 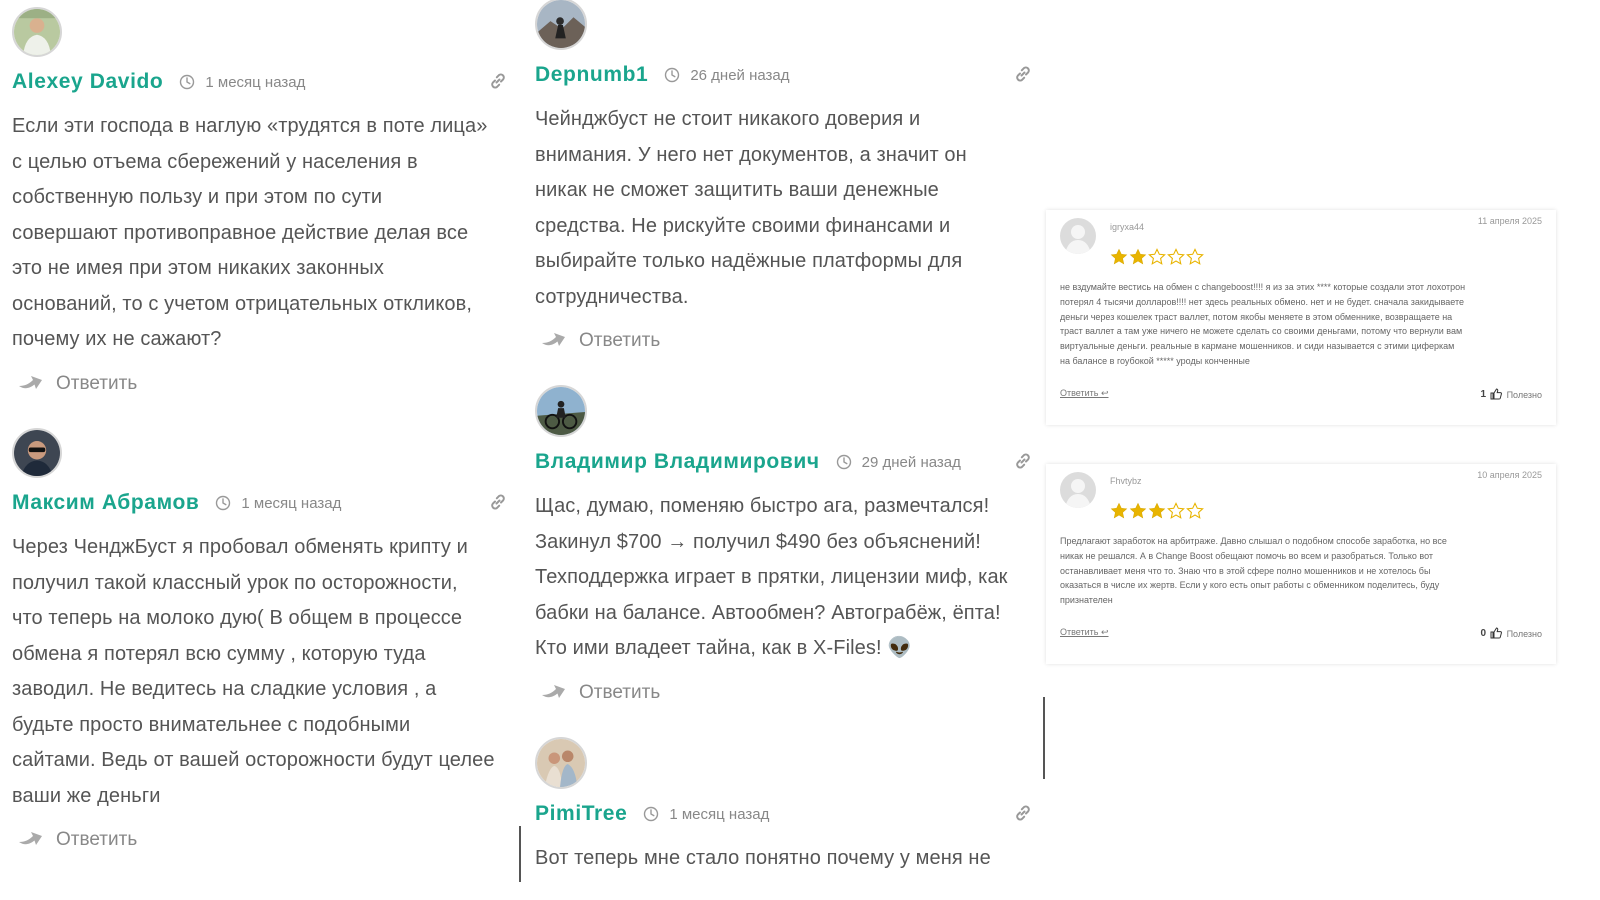 I want to click on comment-line: будьте просто внимательнее с подобными, so click(x=211, y=724).